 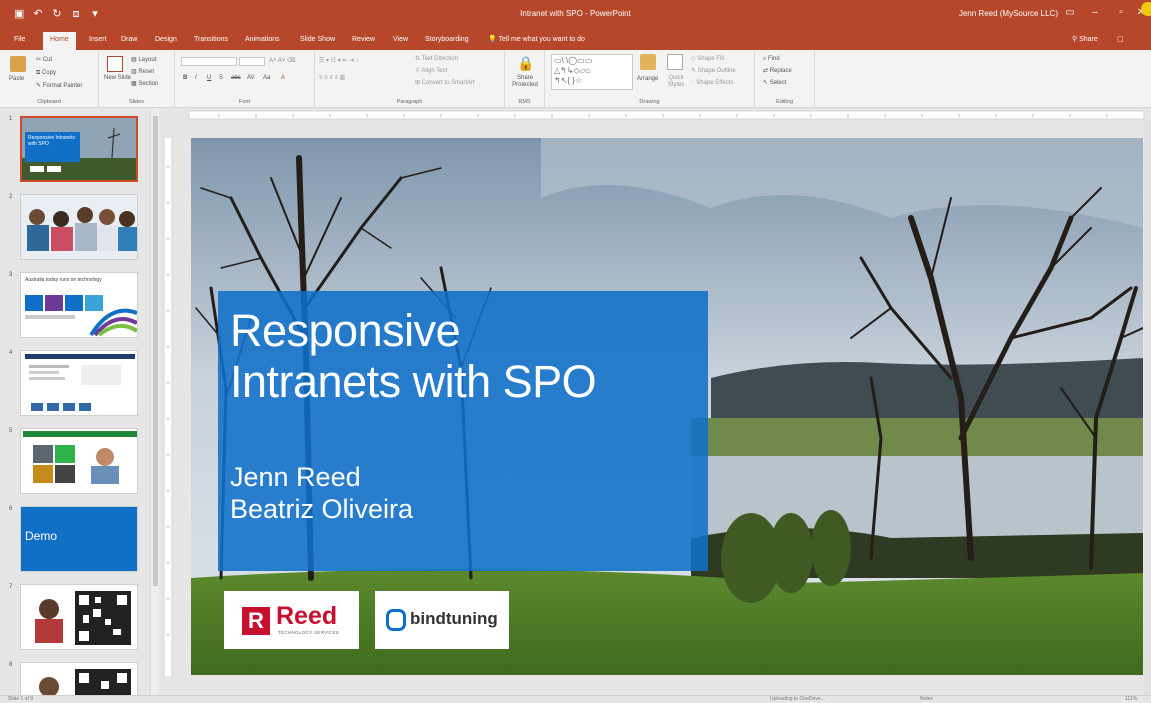 What do you see at coordinates (211, 40) in the screenshot?
I see `tab-transitions: Transitions` at bounding box center [211, 40].